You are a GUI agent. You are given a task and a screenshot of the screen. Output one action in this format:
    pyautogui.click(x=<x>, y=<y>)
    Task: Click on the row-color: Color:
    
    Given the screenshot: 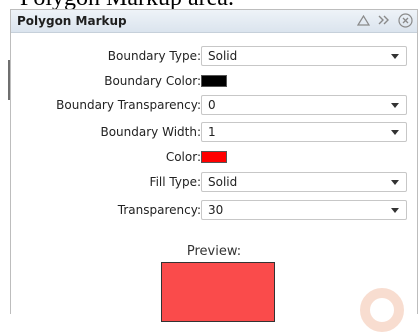 What is the action you would take?
    pyautogui.click(x=214, y=158)
    